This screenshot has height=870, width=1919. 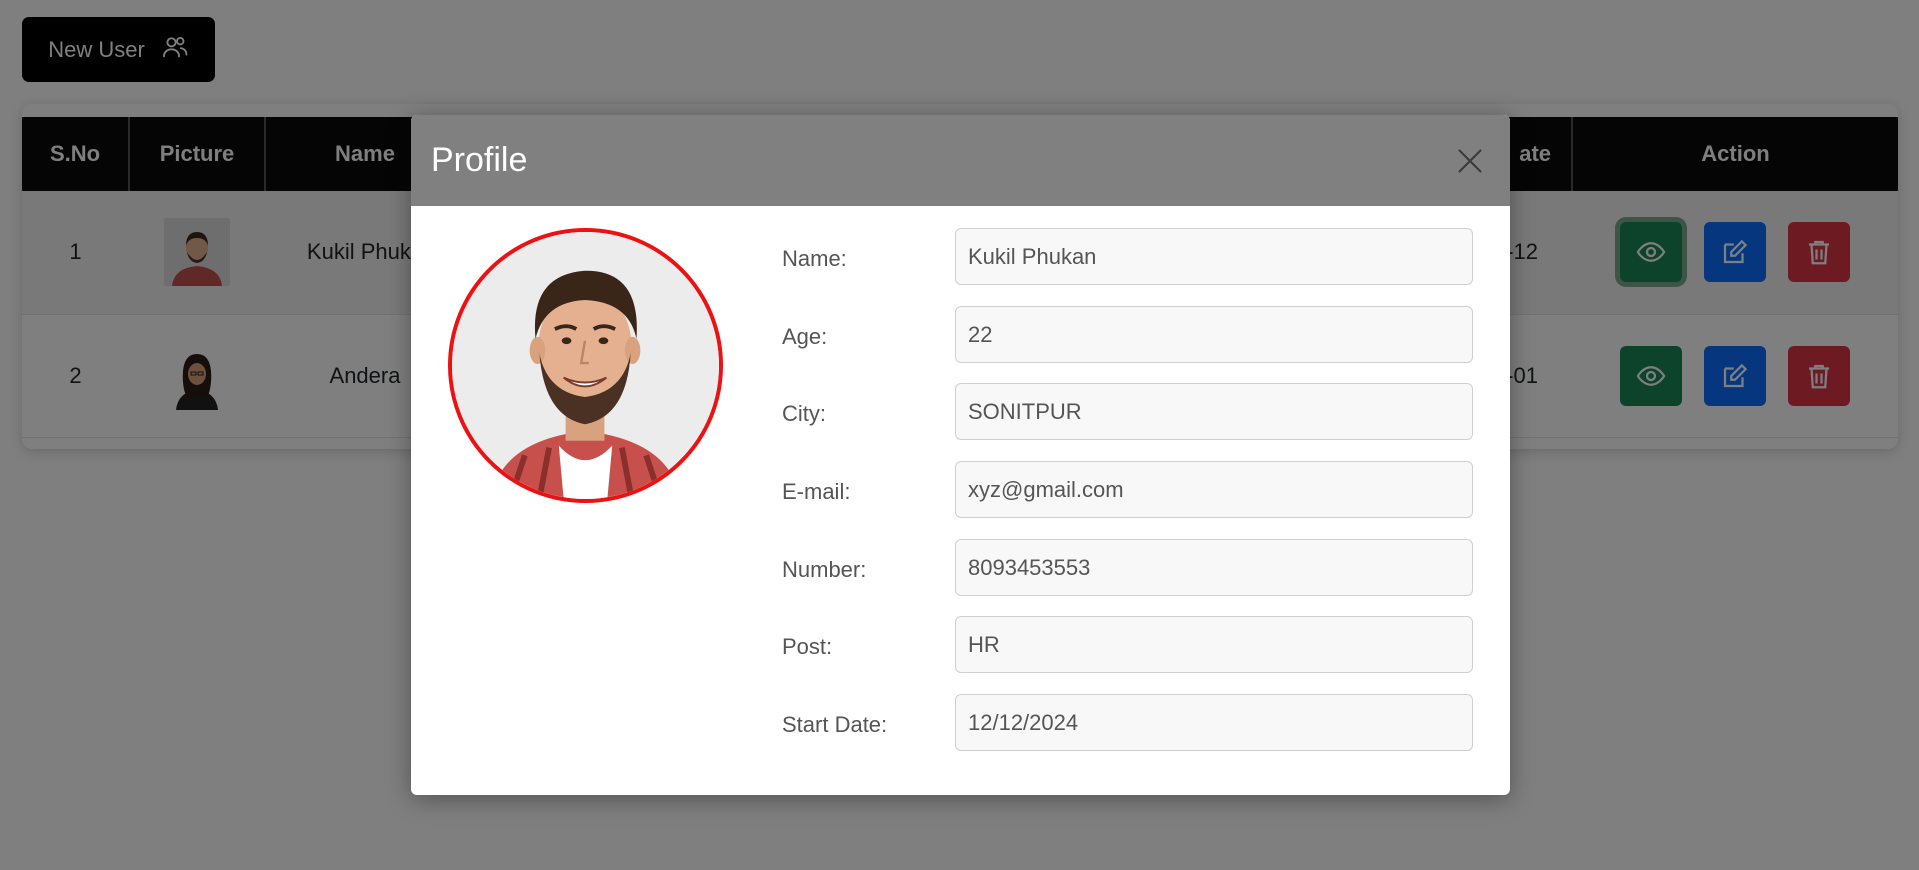 What do you see at coordinates (1214, 644) in the screenshot?
I see `post-field` at bounding box center [1214, 644].